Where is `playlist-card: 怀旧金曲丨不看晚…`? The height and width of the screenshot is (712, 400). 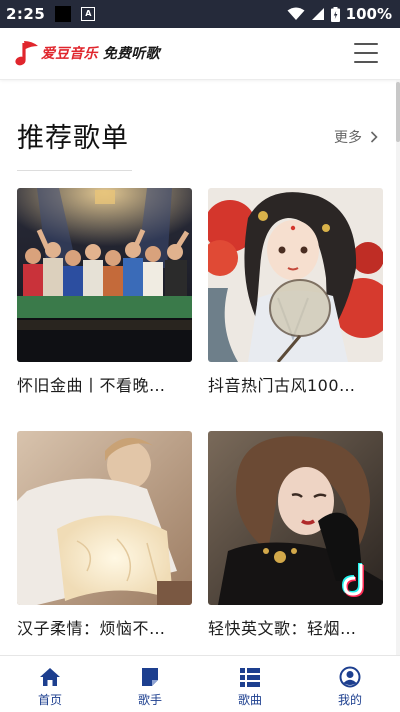 playlist-card: 怀旧金曲丨不看晚… is located at coordinates (104, 292).